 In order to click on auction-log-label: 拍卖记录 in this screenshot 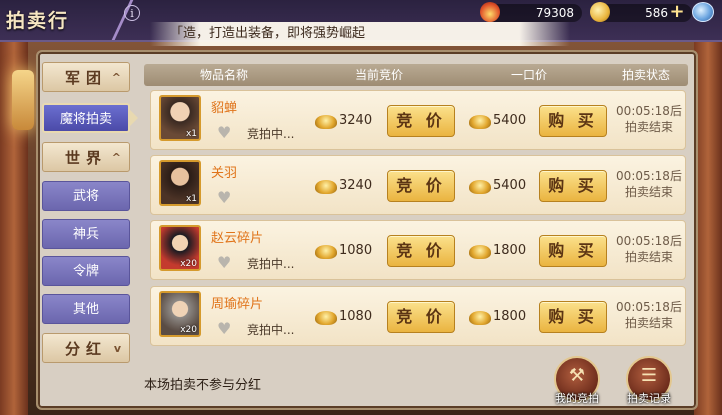, I will do `click(649, 398)`.